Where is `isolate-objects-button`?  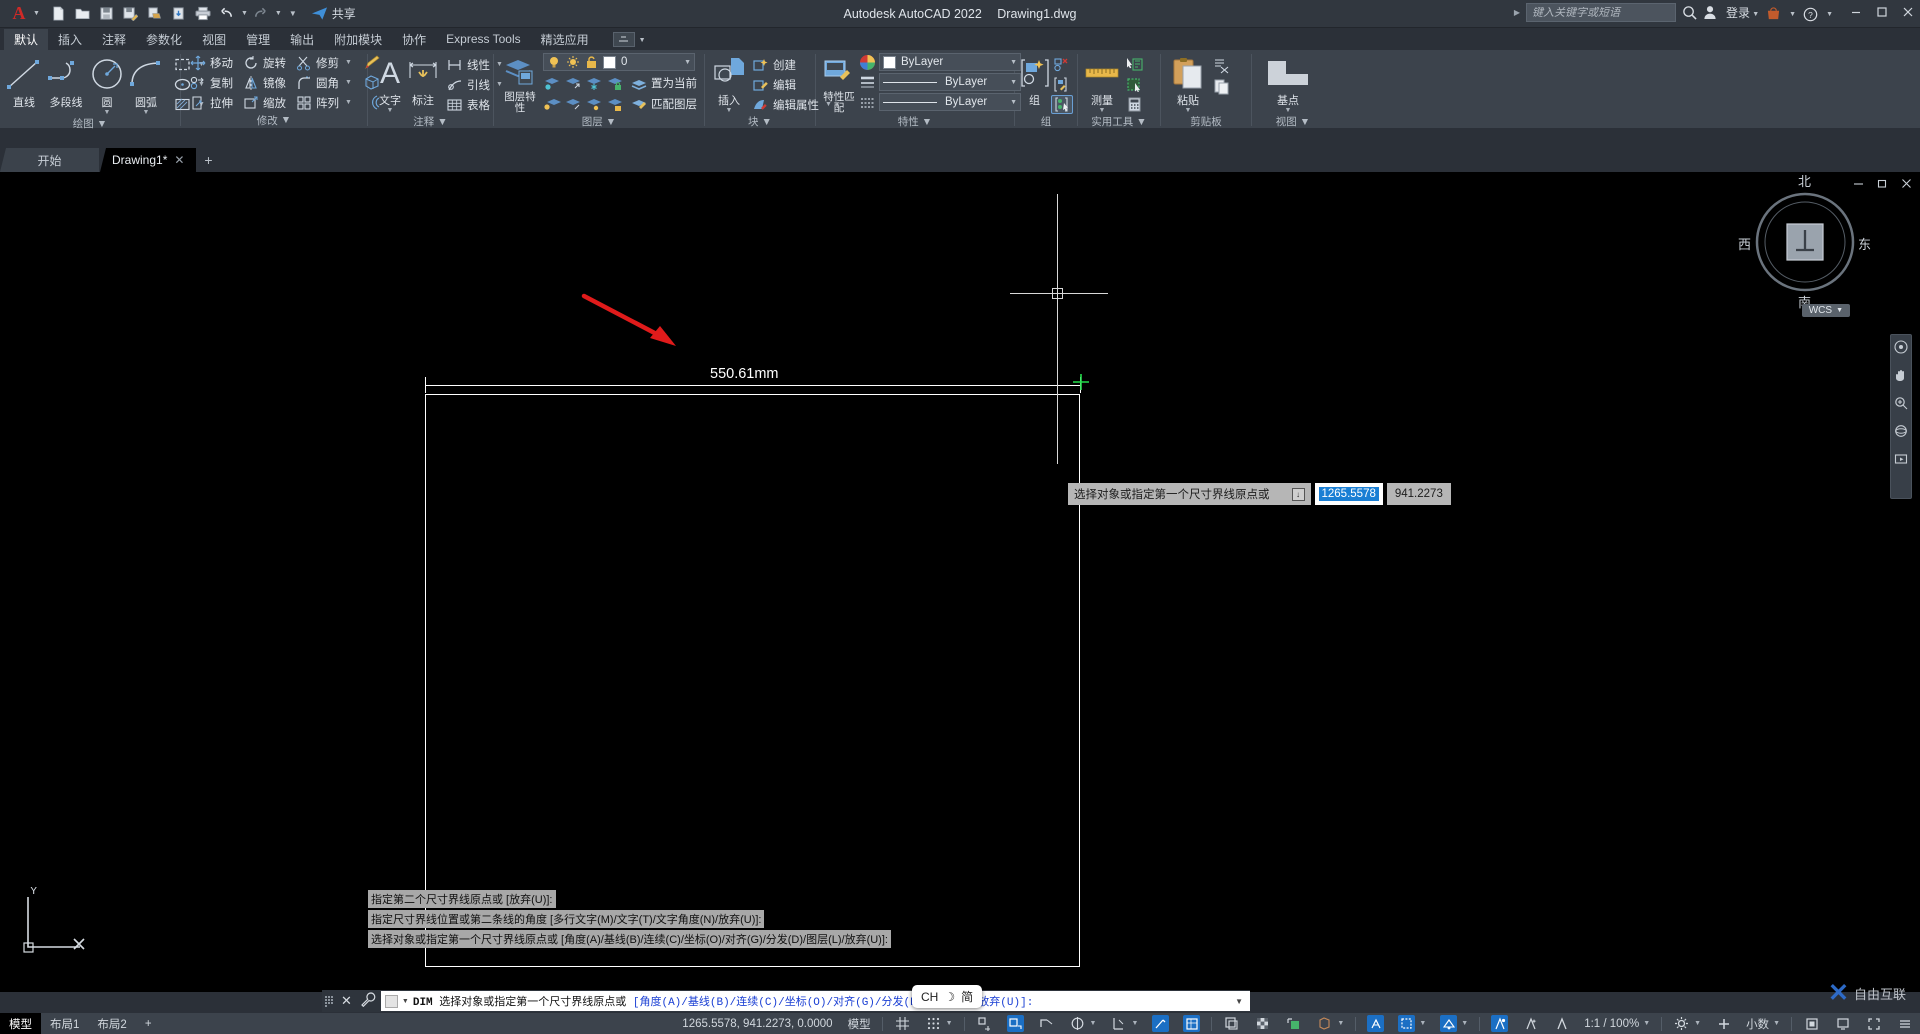
isolate-objects-button is located at coordinates (1811, 1023).